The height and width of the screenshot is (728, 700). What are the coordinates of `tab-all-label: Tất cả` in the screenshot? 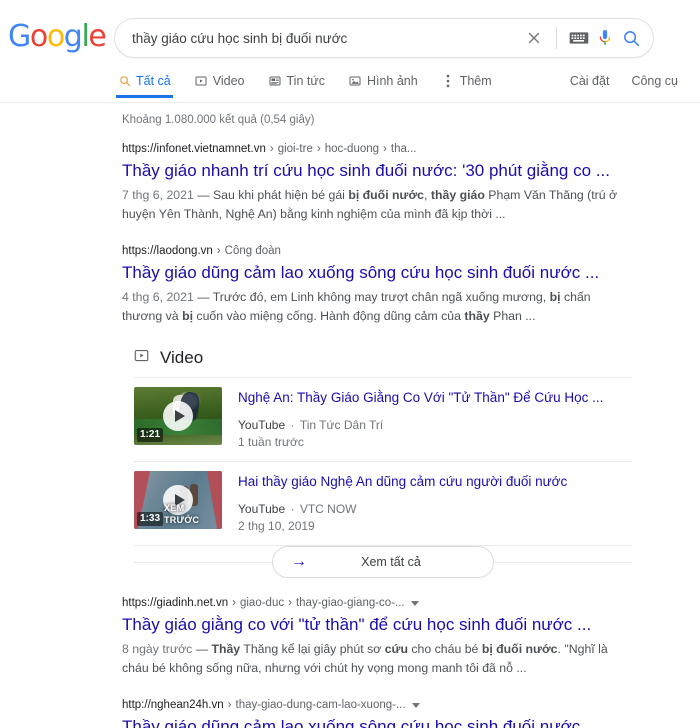 It's located at (153, 81).